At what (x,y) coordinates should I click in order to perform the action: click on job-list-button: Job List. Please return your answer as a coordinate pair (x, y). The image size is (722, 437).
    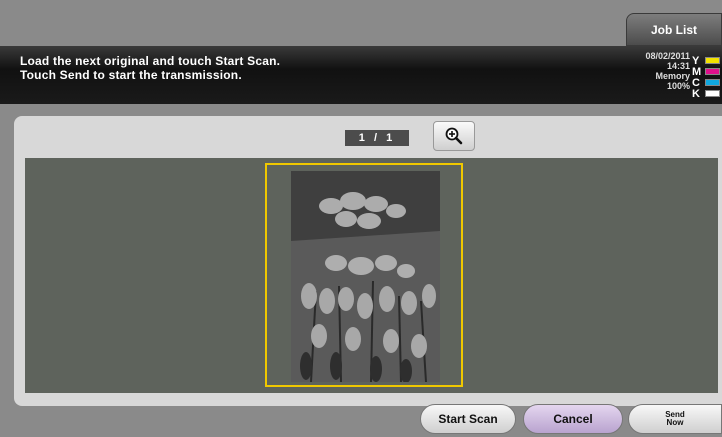
    Looking at the image, I should click on (674, 29).